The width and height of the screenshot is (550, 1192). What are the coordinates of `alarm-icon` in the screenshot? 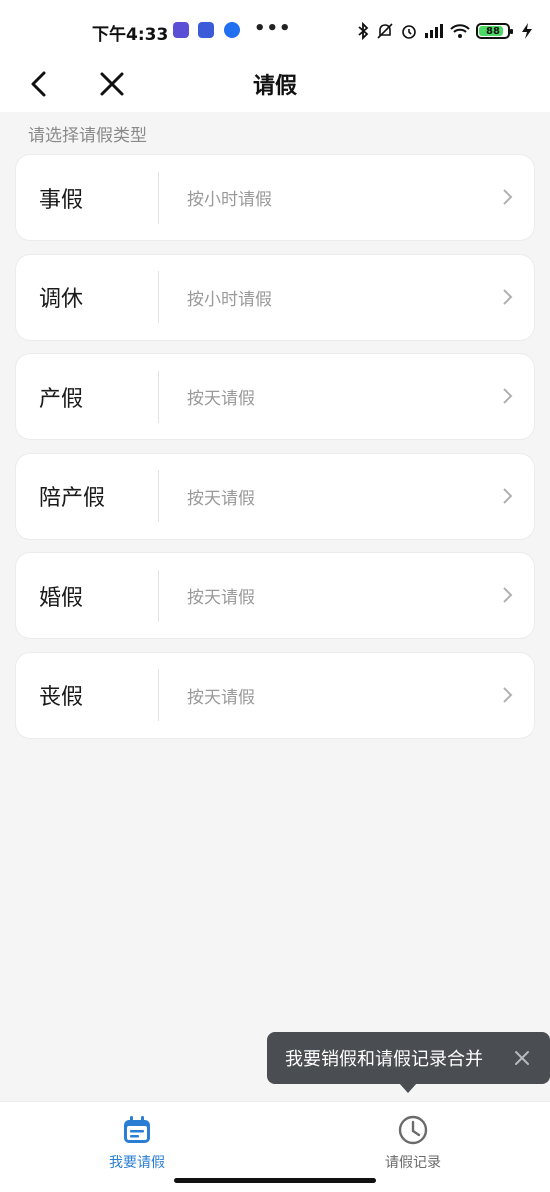 It's located at (409, 32).